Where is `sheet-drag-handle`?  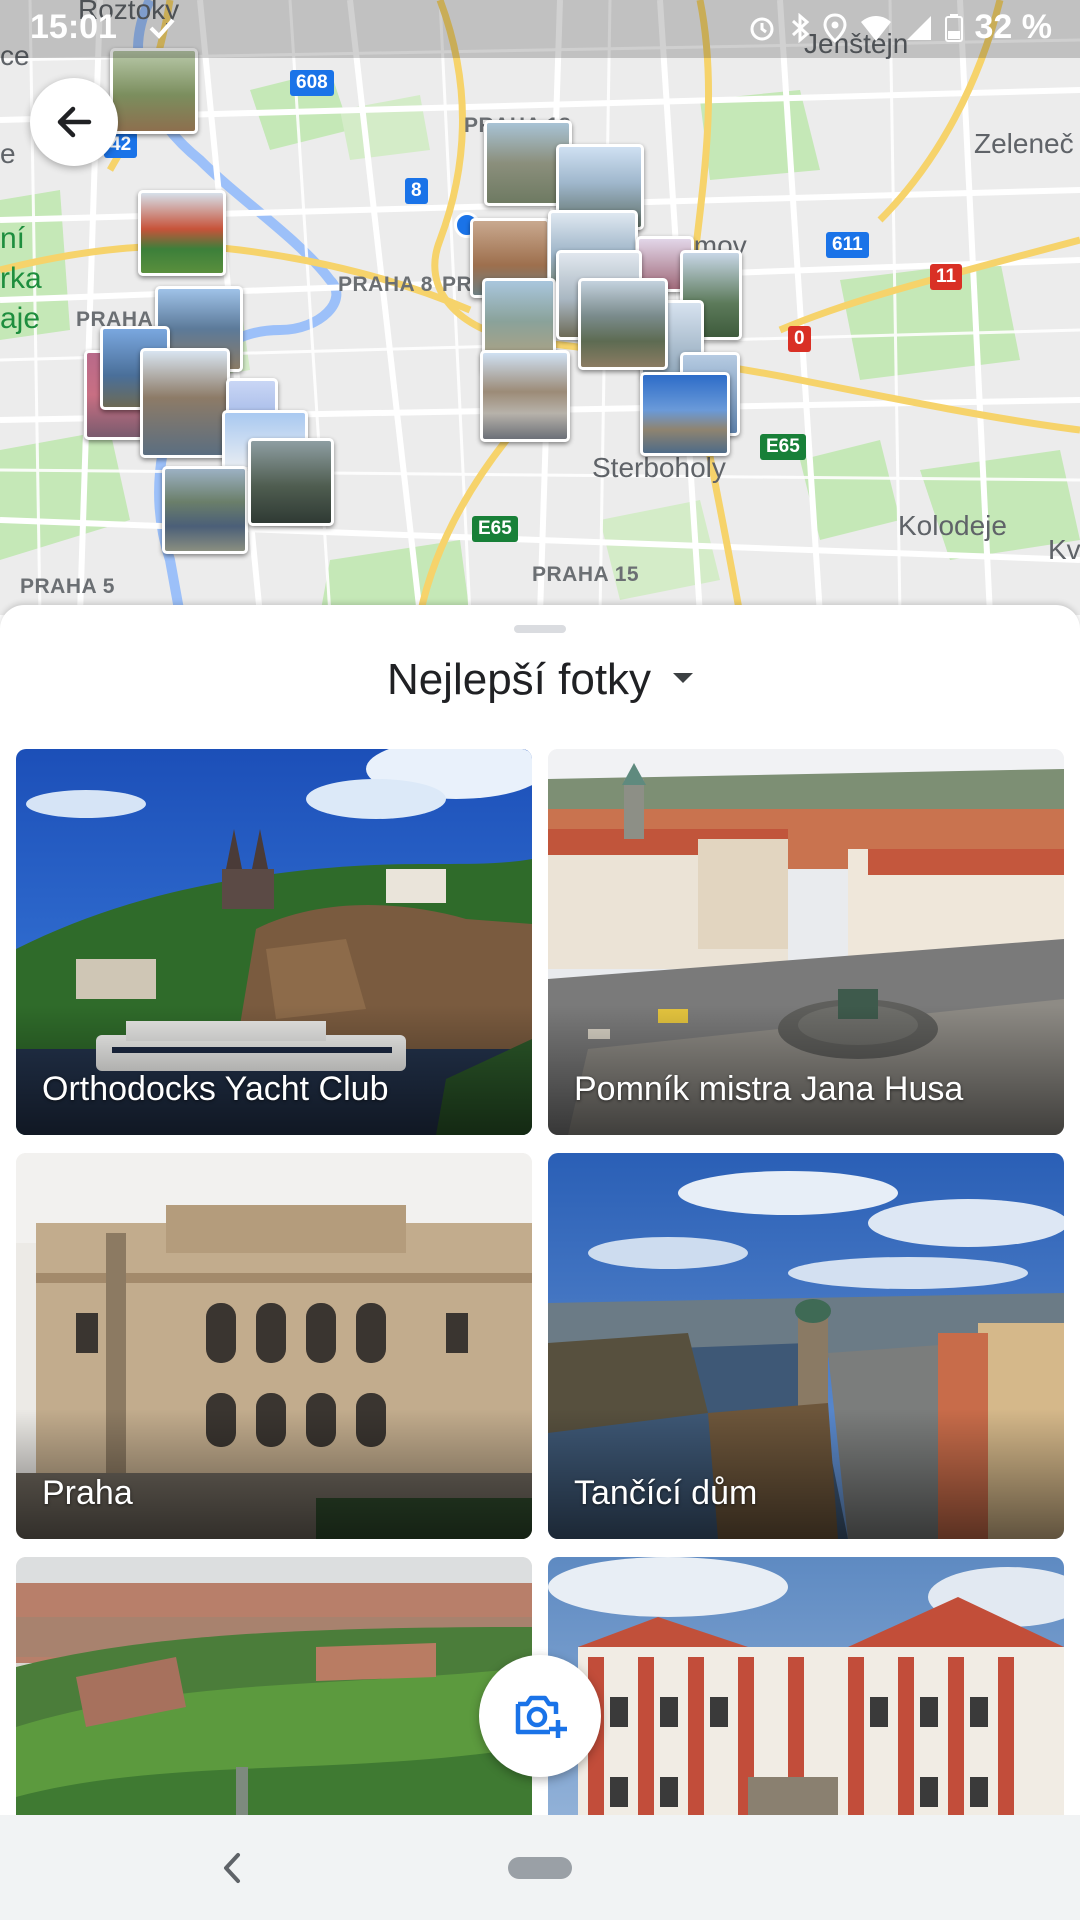 sheet-drag-handle is located at coordinates (540, 629).